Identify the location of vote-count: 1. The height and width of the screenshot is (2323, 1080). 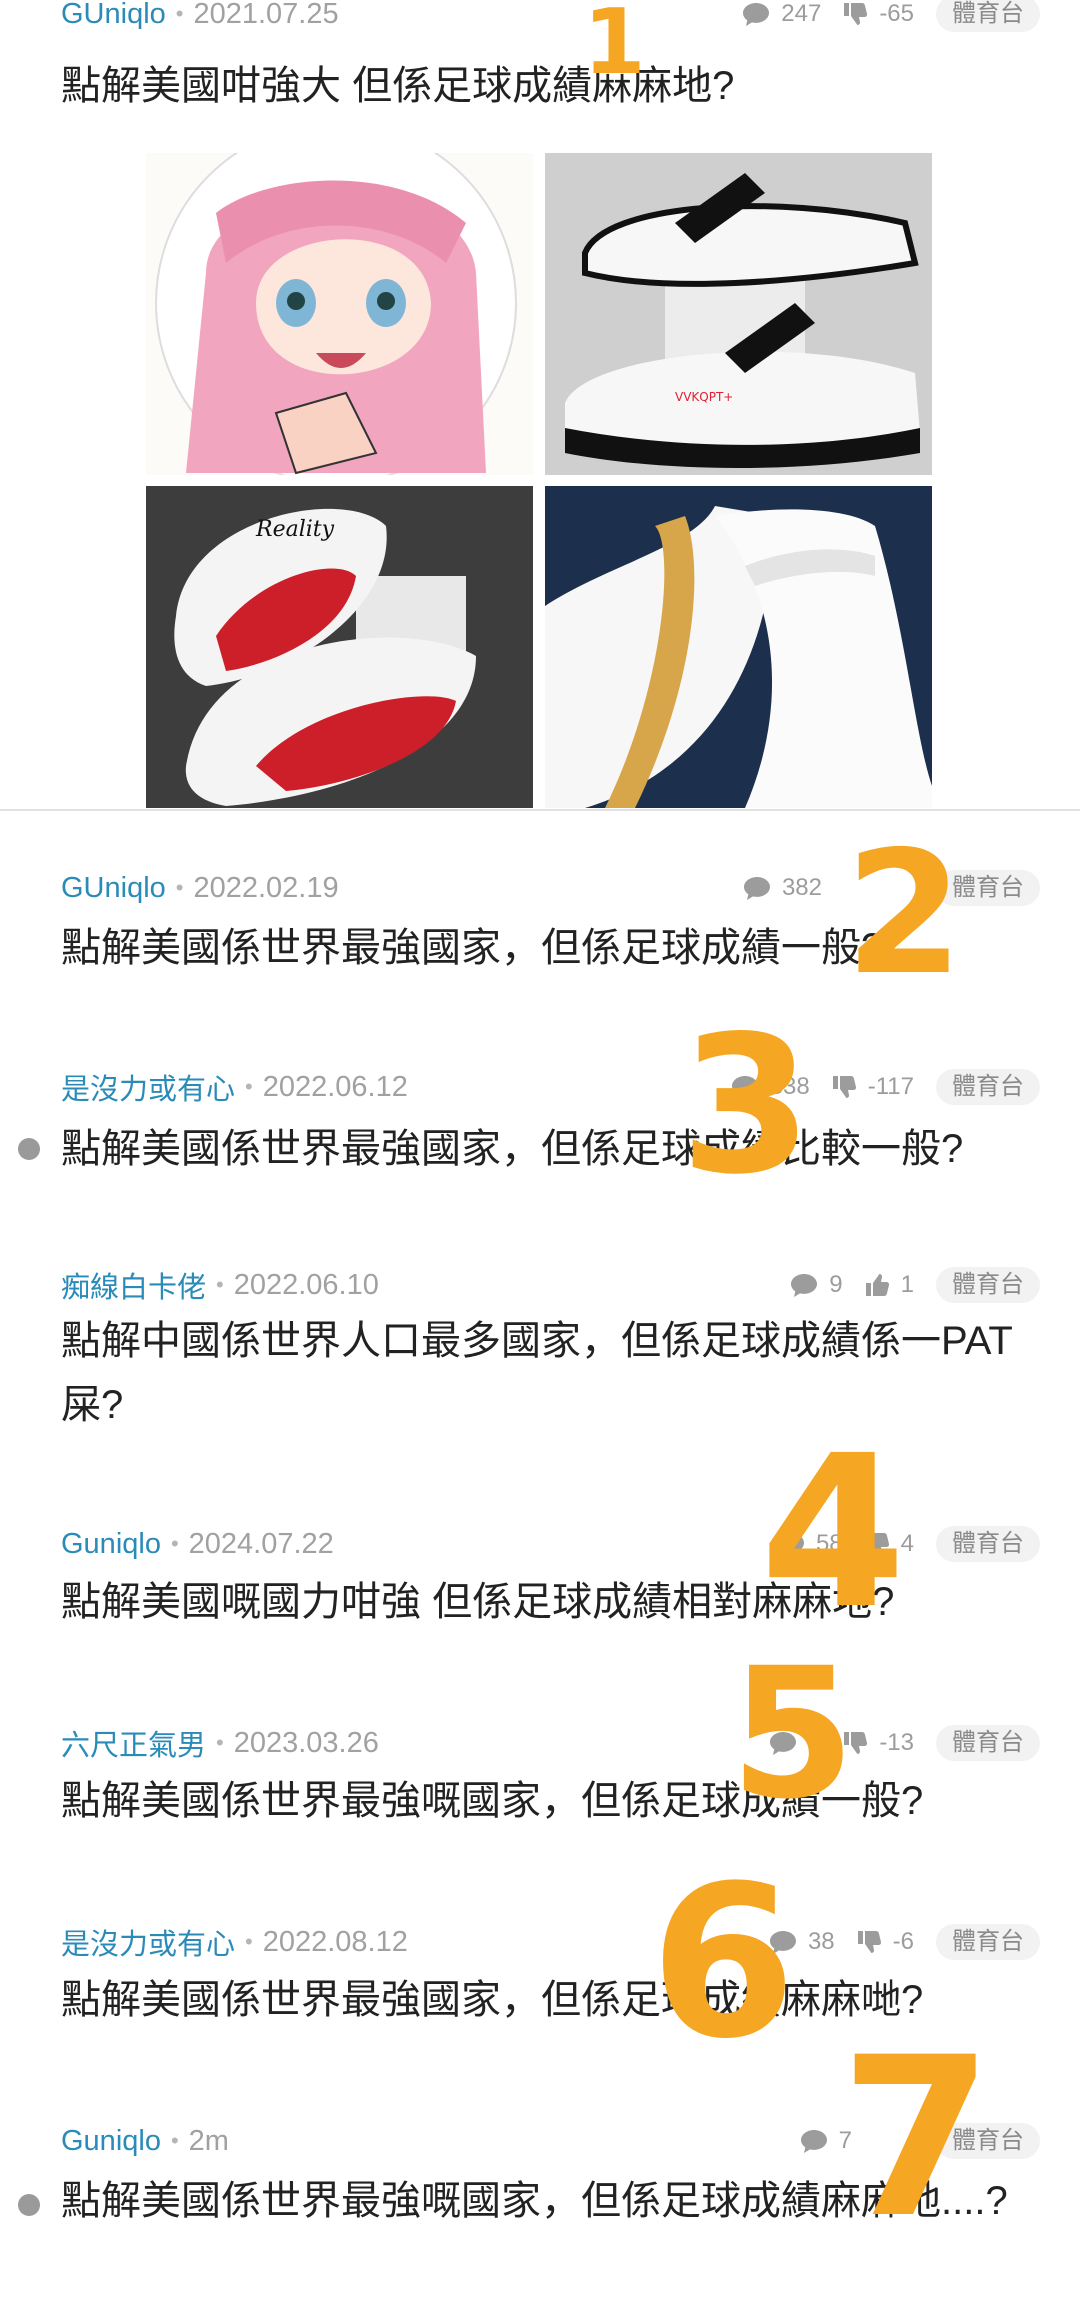
(889, 1285).